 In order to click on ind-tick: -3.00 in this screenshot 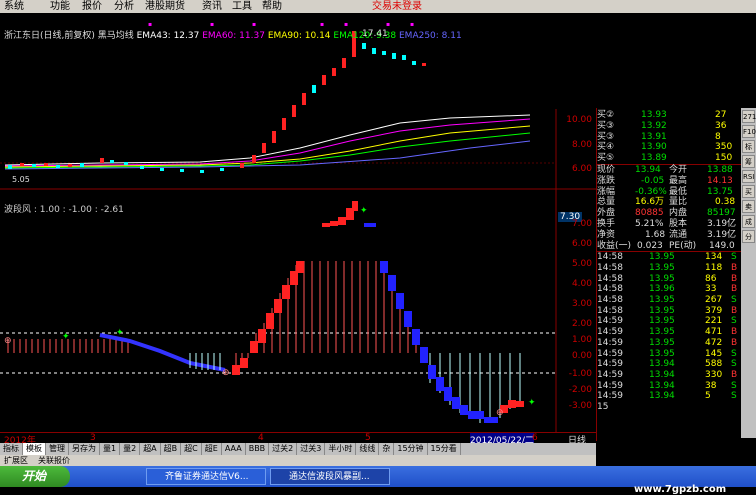, I will do `click(580, 406)`.